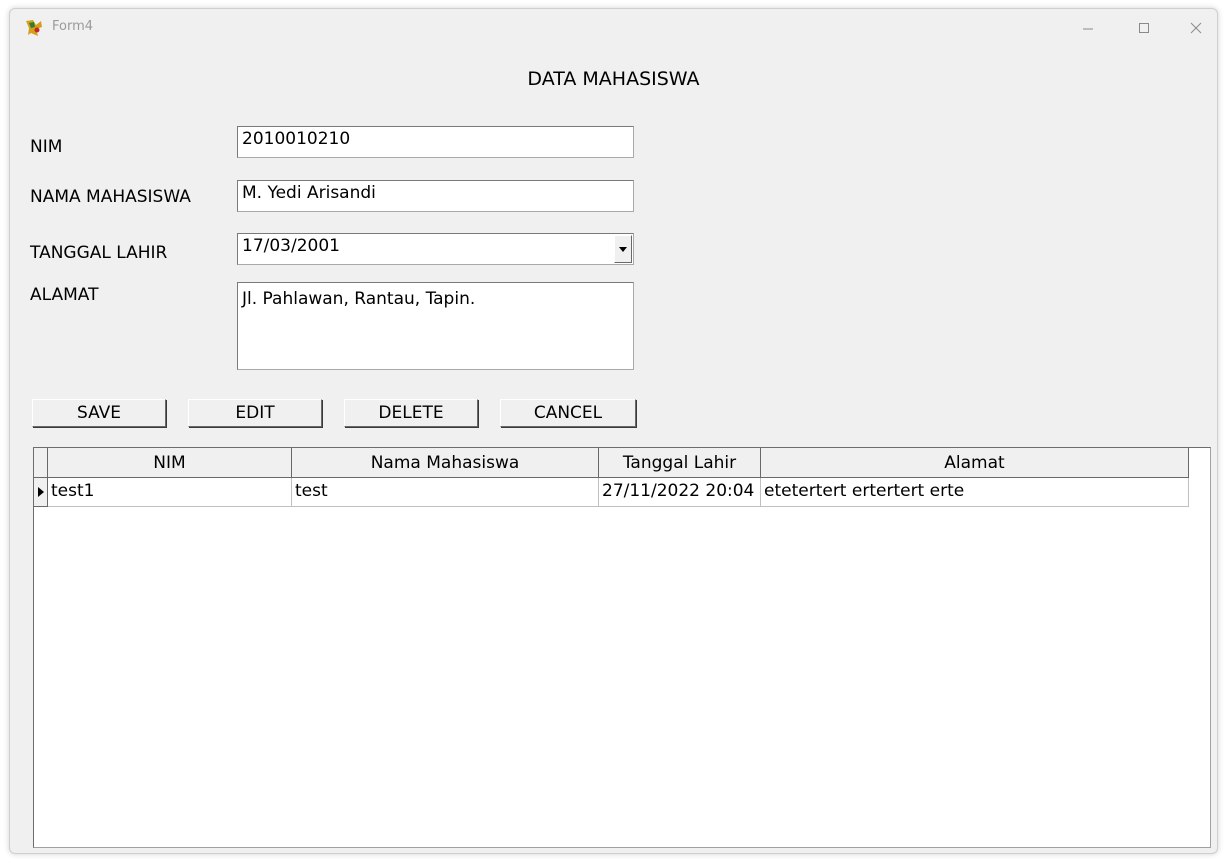  I want to click on nim-label: NIM, so click(46, 147).